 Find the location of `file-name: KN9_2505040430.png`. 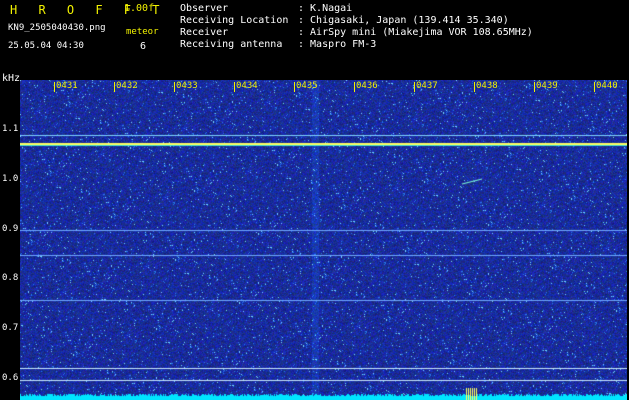

file-name: KN9_2505040430.png is located at coordinates (57, 28).